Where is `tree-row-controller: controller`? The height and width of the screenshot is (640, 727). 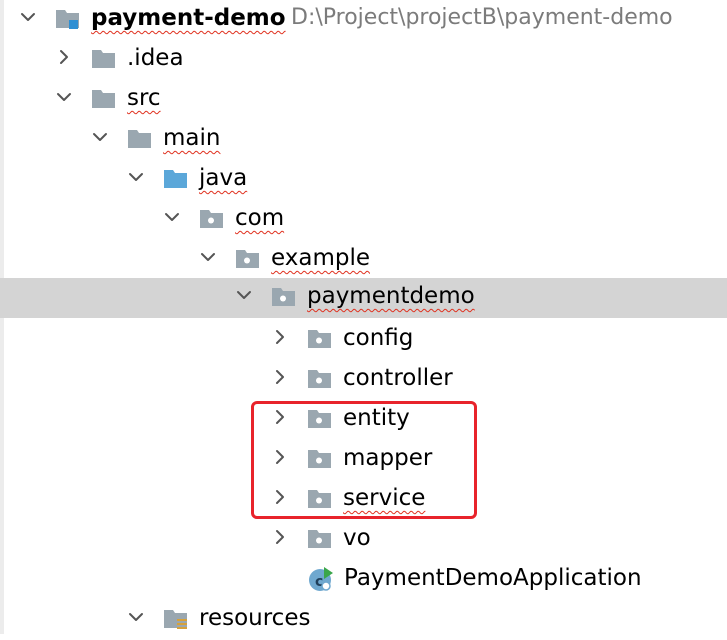 tree-row-controller: controller is located at coordinates (363, 380).